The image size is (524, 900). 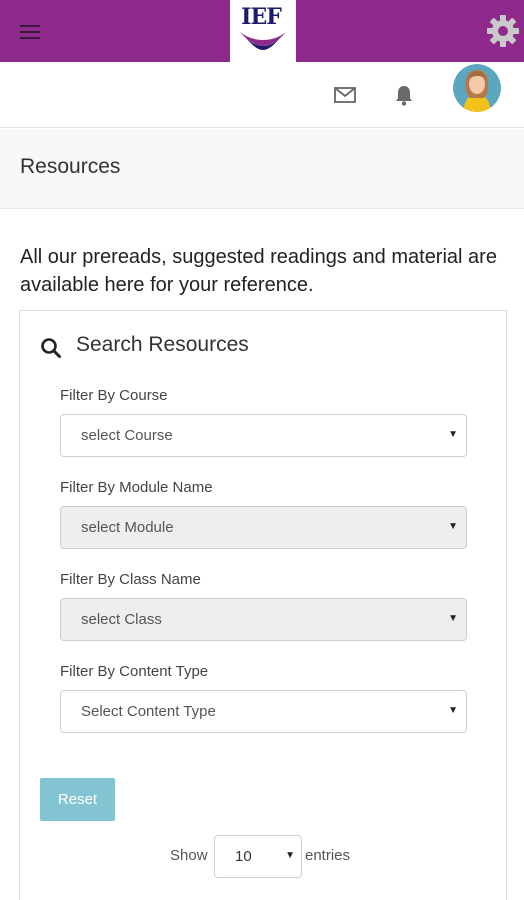 What do you see at coordinates (503, 31) in the screenshot?
I see `gear-icon` at bounding box center [503, 31].